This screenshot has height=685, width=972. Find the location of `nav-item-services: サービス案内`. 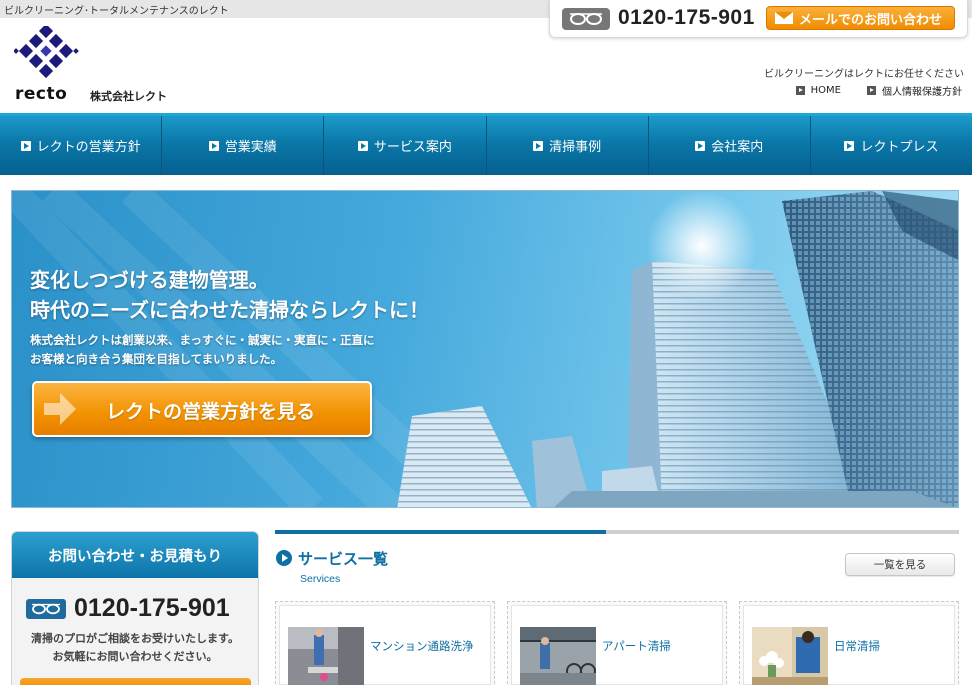

nav-item-services: サービス案内 is located at coordinates (405, 145).